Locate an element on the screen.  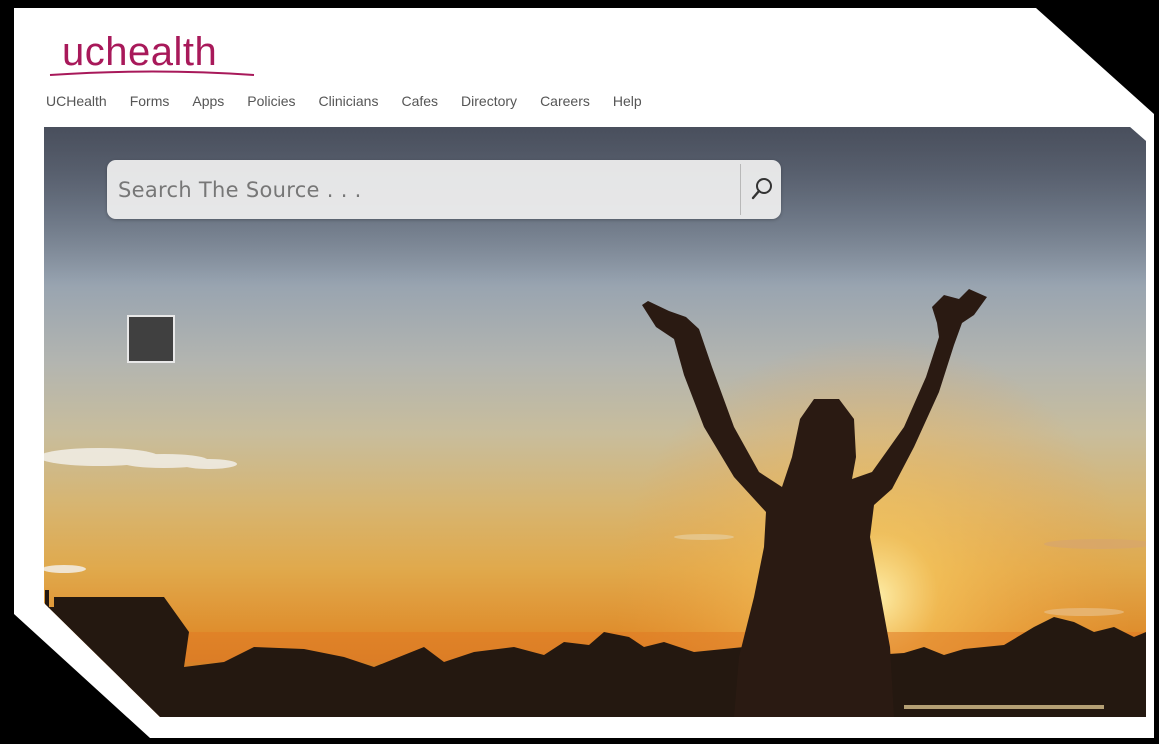
nav-item-policies: Policies is located at coordinates (271, 101).